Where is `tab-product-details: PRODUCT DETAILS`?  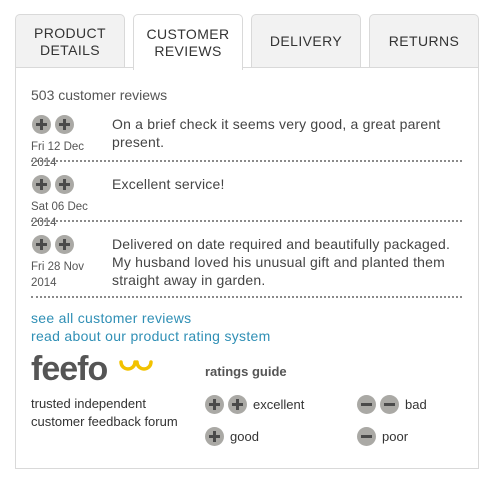
tab-product-details: PRODUCT DETAILS is located at coordinates (70, 41).